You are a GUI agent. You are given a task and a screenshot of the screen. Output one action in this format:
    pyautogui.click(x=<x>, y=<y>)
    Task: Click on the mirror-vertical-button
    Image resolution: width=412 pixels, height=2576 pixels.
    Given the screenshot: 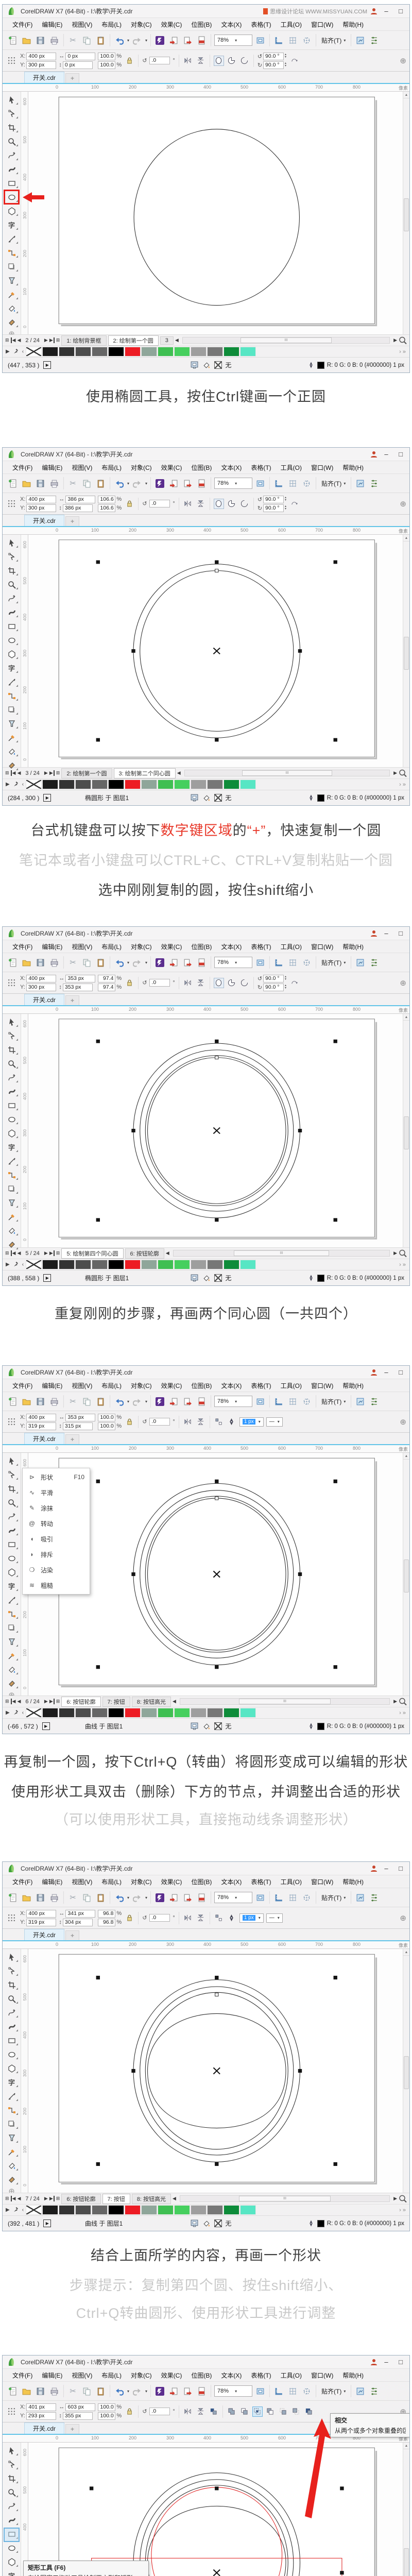 What is the action you would take?
    pyautogui.click(x=201, y=504)
    